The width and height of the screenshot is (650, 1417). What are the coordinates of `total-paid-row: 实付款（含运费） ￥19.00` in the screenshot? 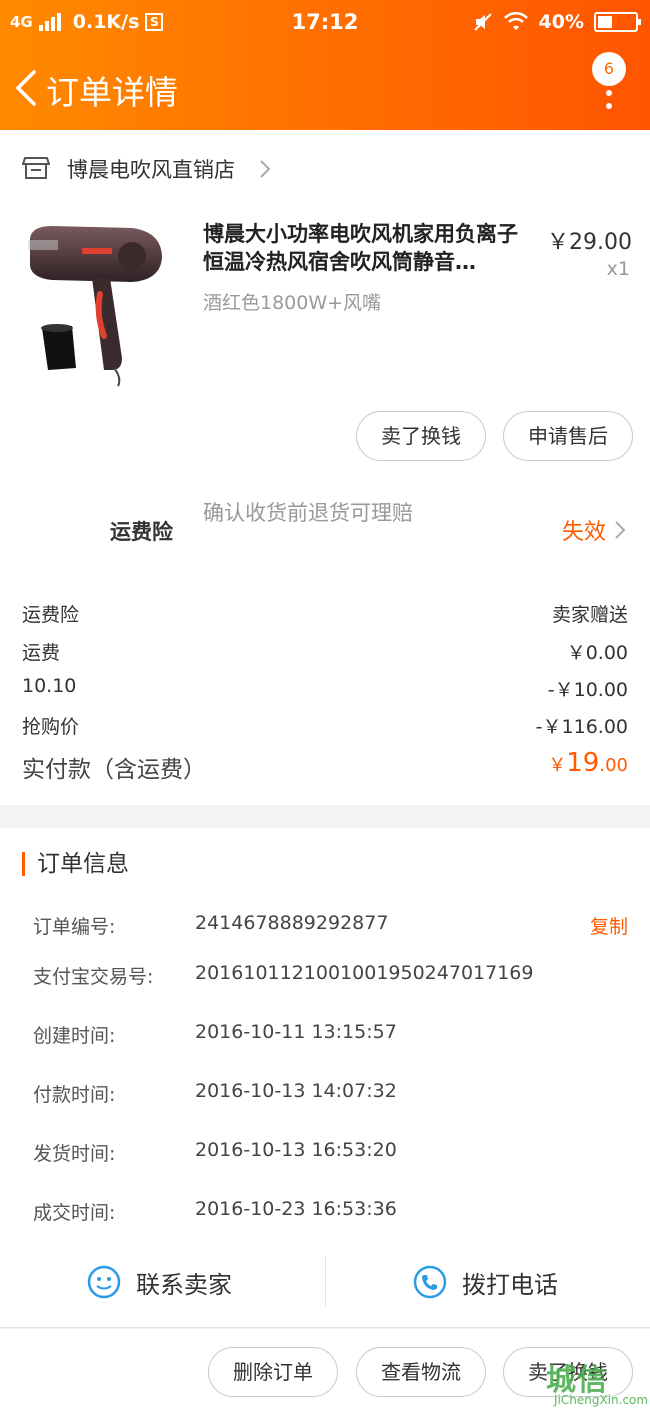 It's located at (325, 766).